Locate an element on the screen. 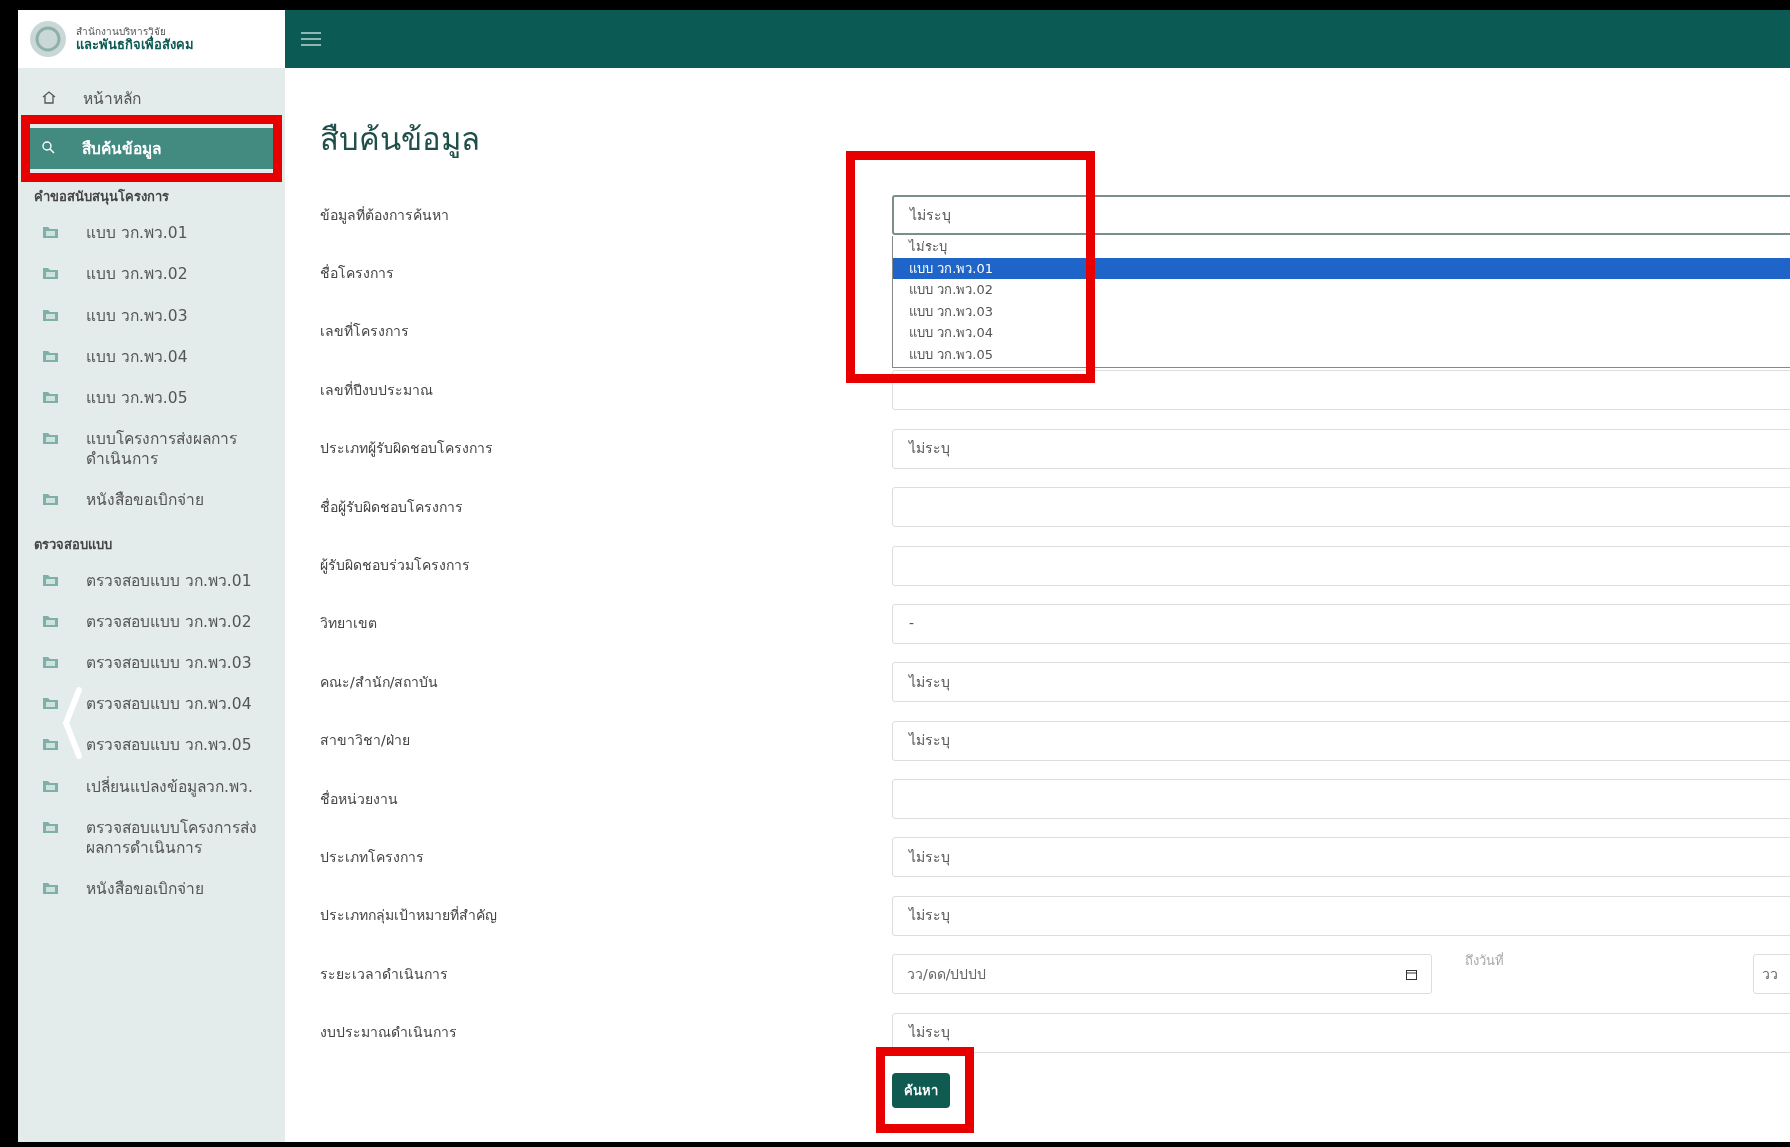  field-label: งบประมาณดำเนินการ is located at coordinates (389, 1033).